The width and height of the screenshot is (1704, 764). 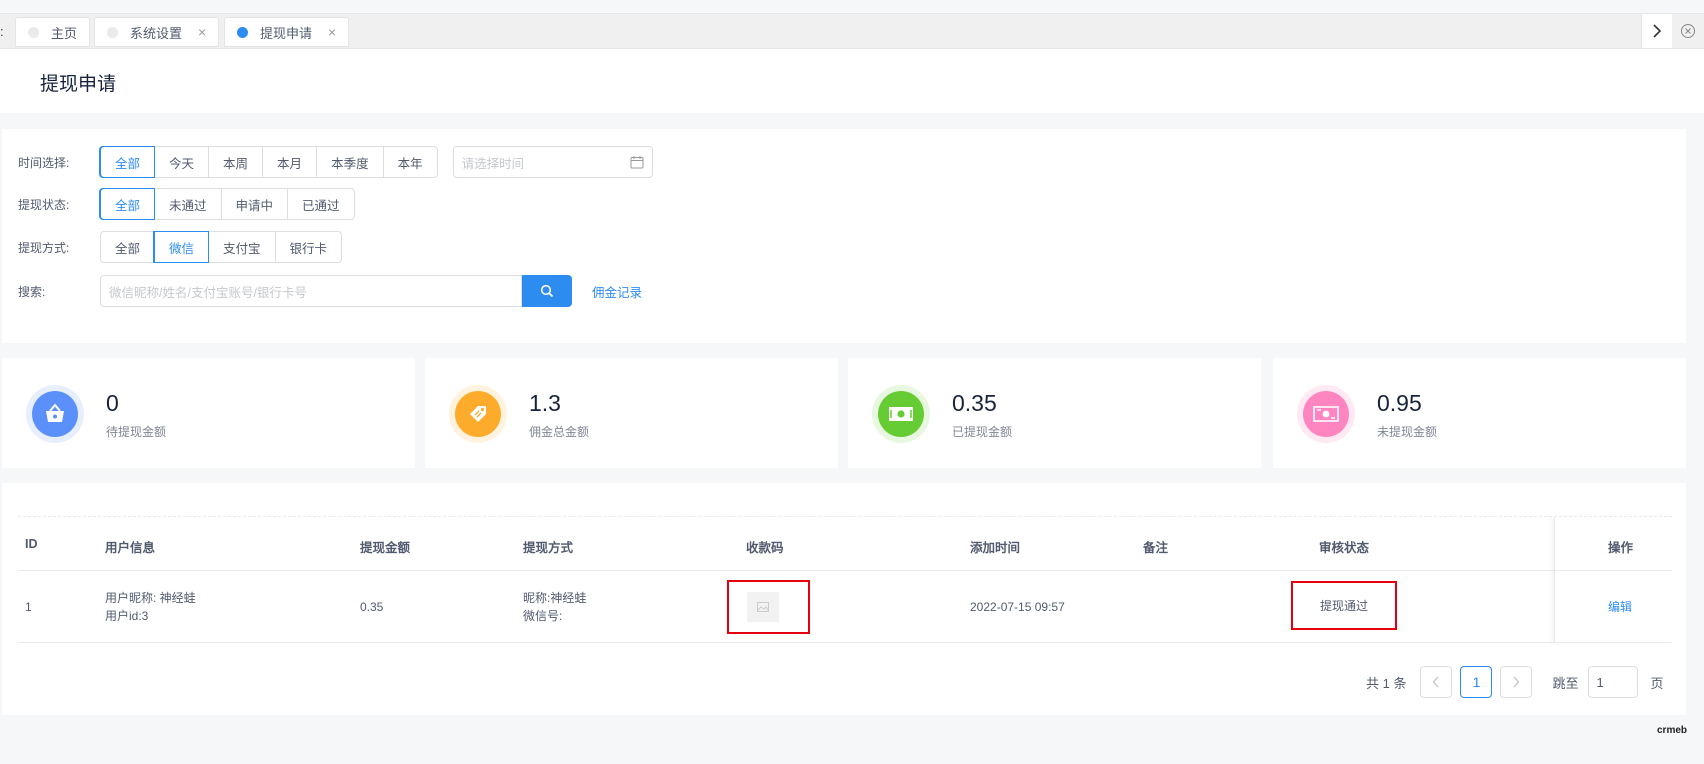 I want to click on qr-code-highlight, so click(x=768, y=607).